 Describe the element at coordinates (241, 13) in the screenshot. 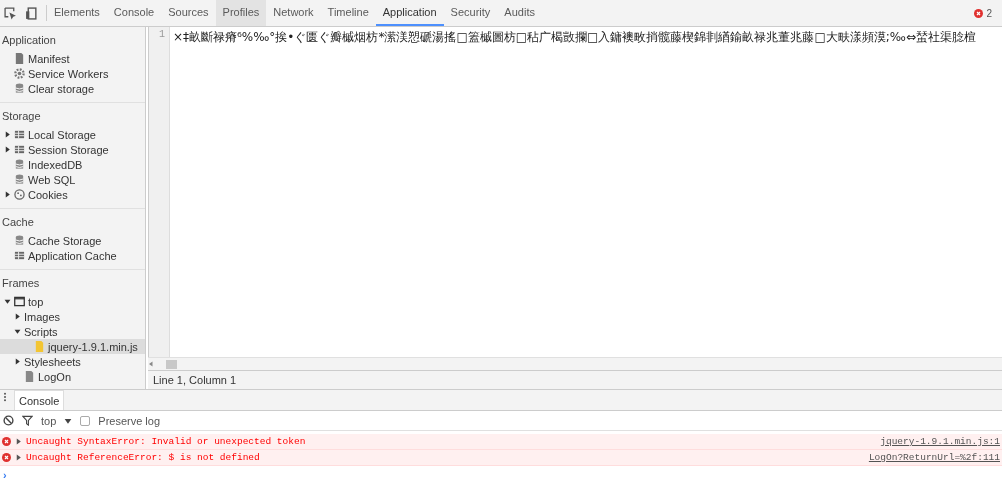

I see `panel-tab: Profiles` at that location.